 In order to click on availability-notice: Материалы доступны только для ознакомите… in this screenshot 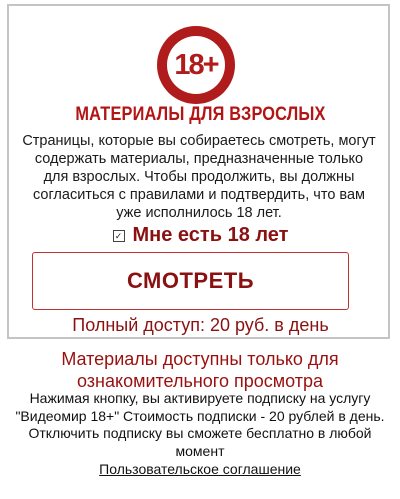, I will do `click(200, 370)`.